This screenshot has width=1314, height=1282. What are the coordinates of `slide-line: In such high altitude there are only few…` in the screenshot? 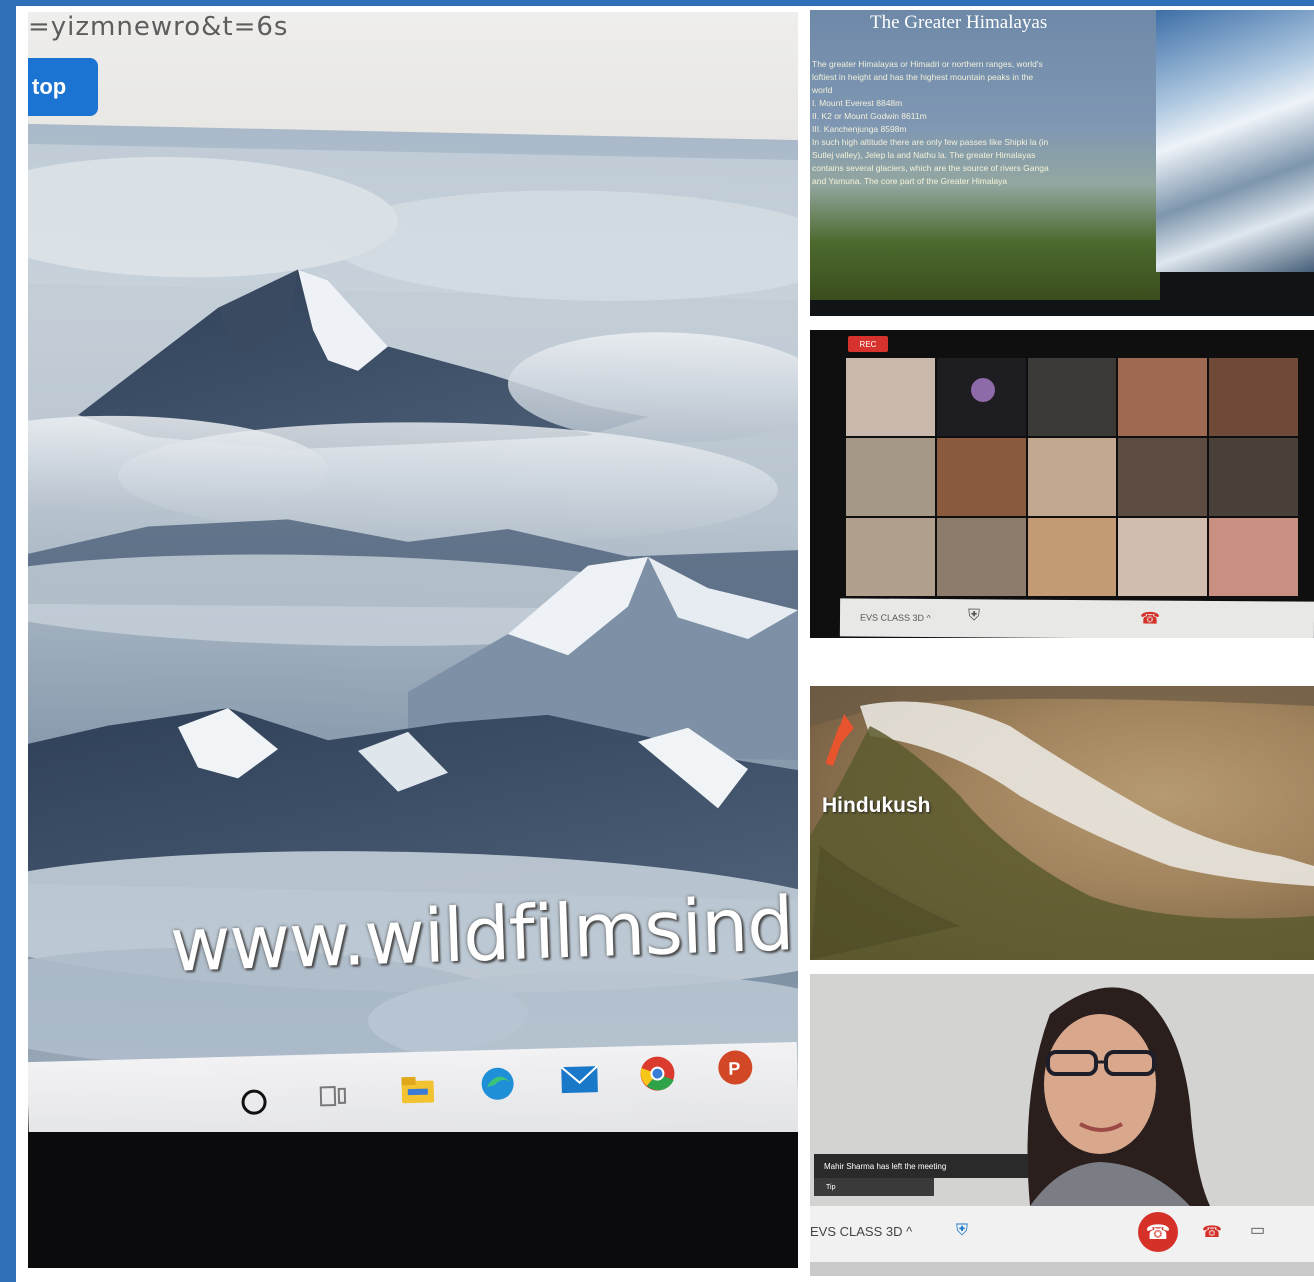 It's located at (930, 142).